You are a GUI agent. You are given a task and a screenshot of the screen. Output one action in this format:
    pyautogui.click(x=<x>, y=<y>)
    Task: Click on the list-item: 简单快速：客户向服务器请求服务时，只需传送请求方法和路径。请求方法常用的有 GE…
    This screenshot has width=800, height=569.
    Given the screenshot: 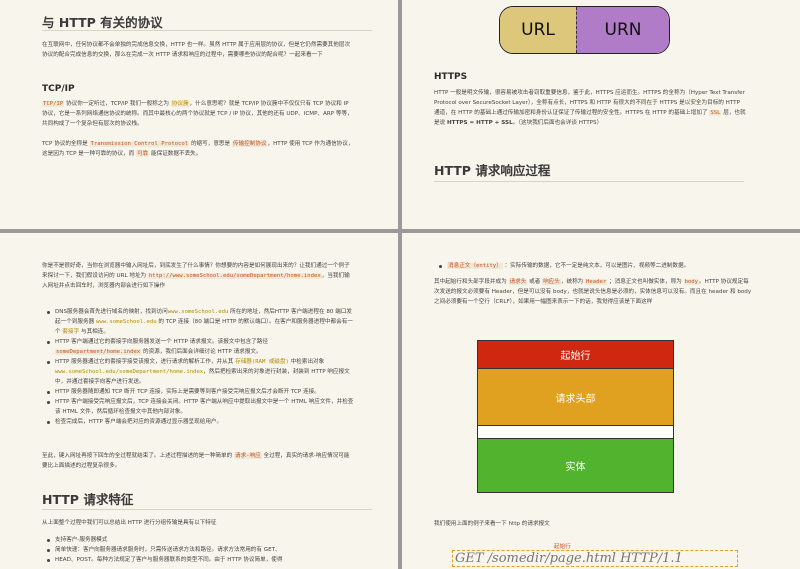 What is the action you would take?
    pyautogui.click(x=200, y=550)
    